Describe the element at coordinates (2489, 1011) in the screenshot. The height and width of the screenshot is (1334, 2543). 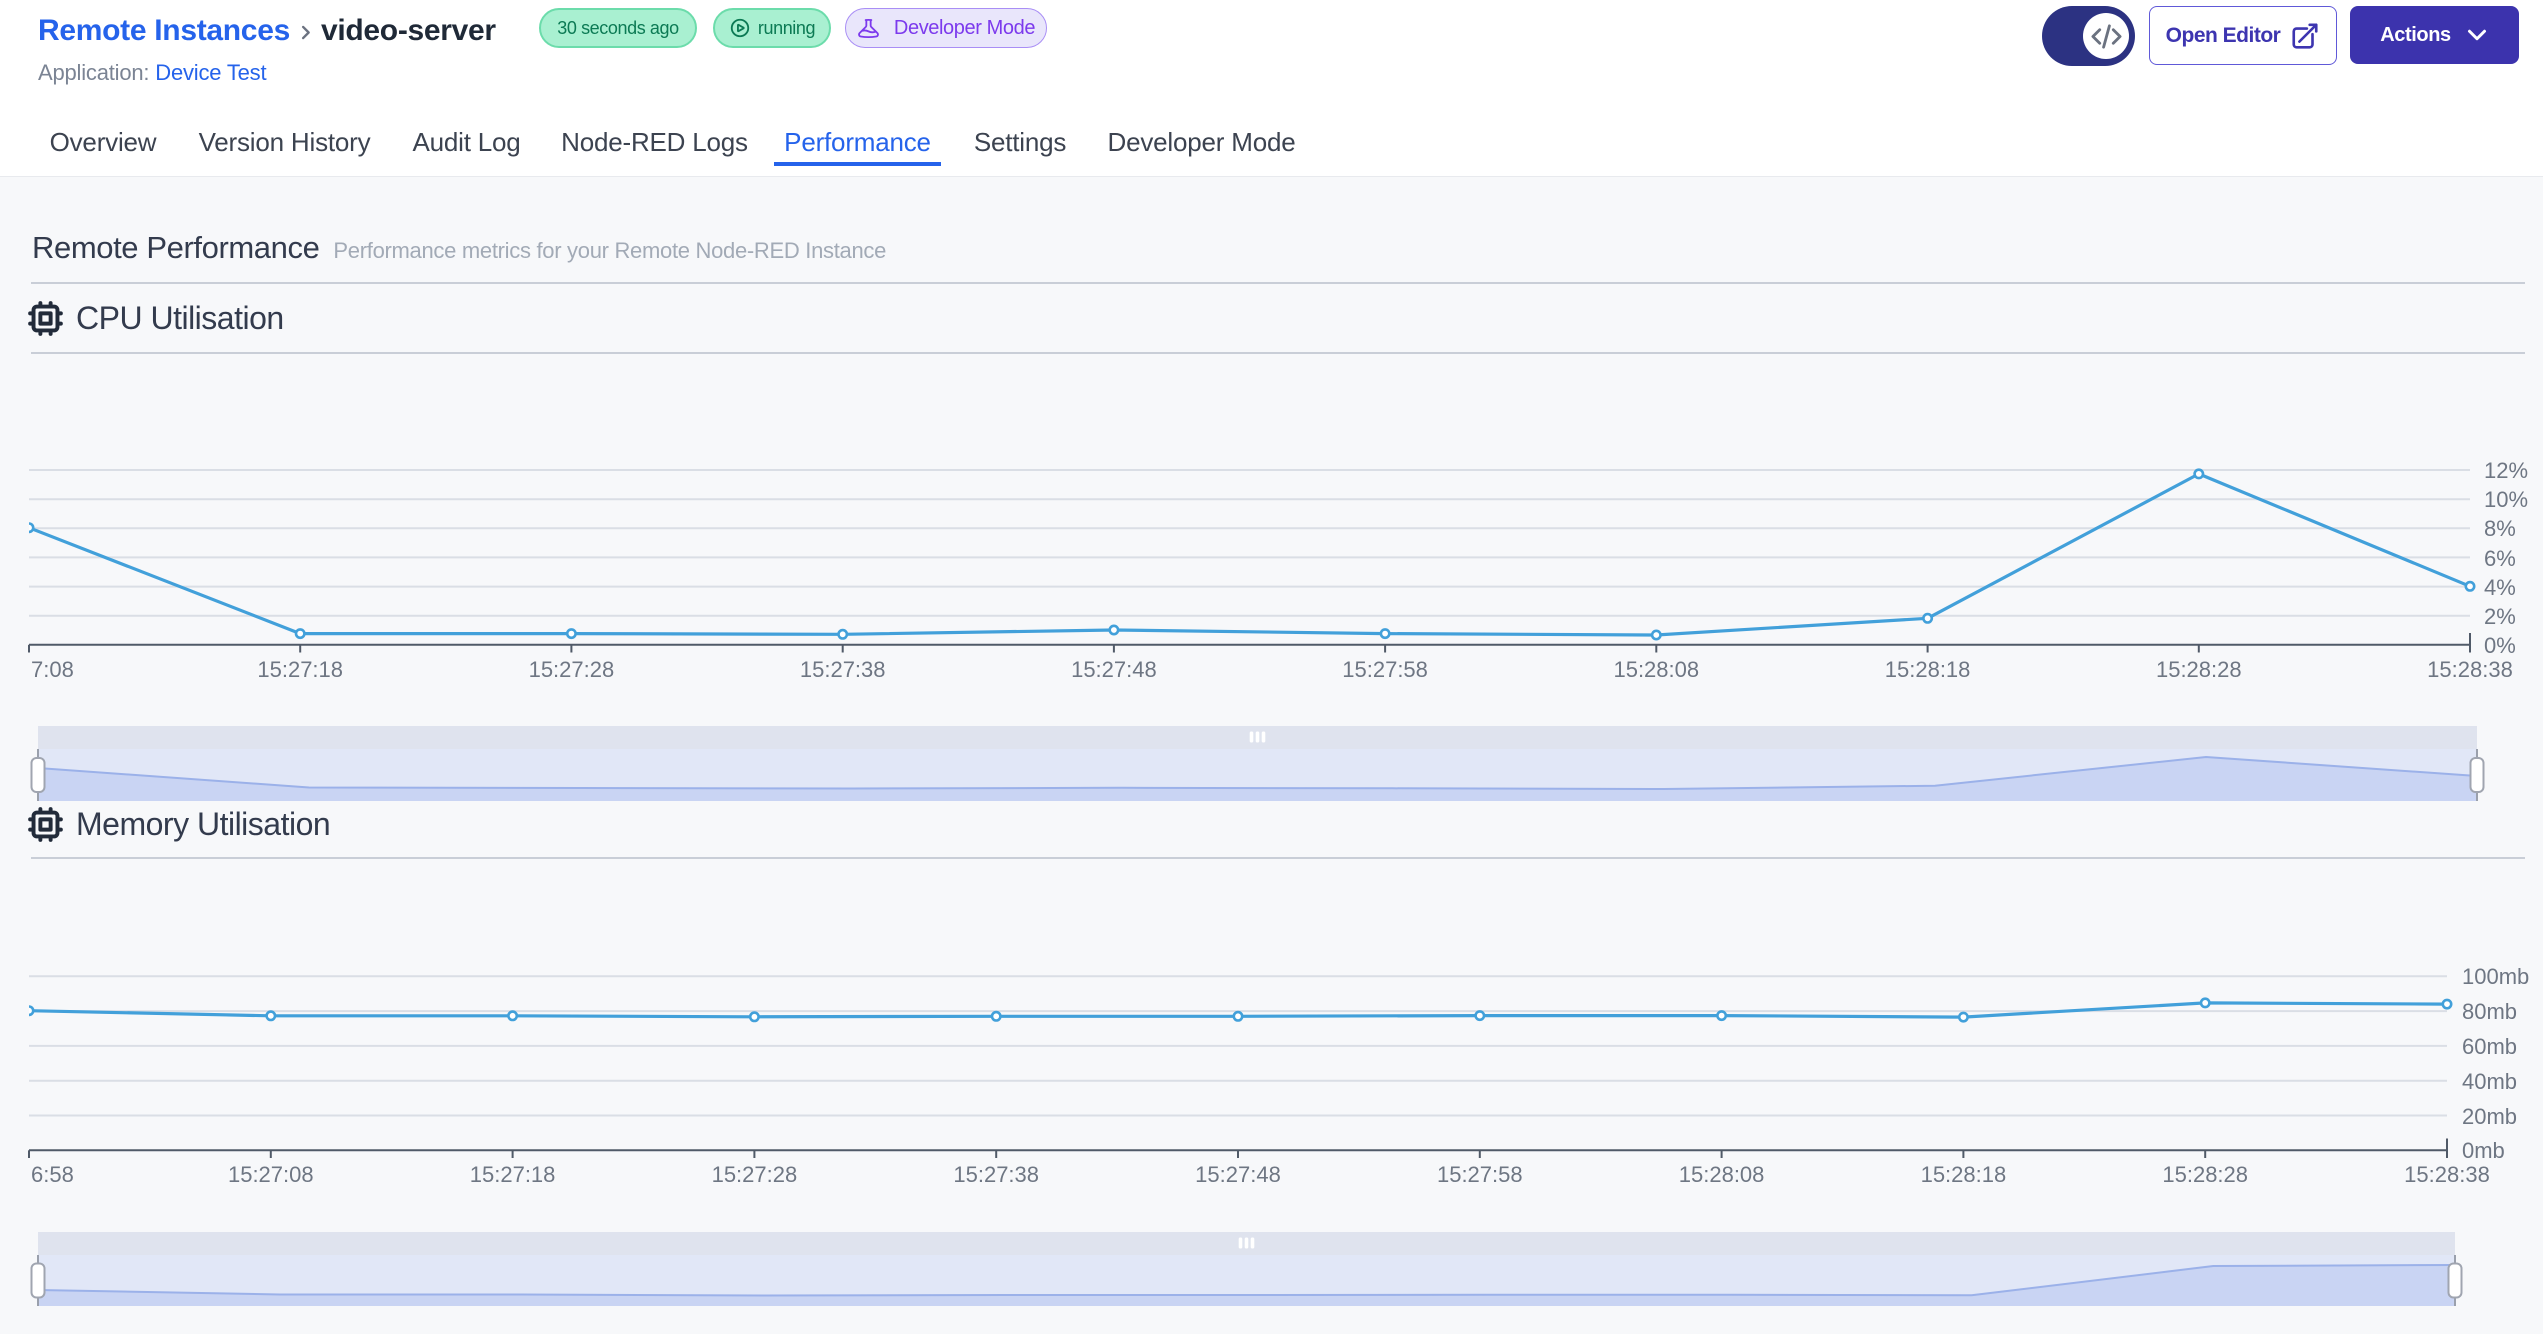
I see `svg-text: 80mb` at that location.